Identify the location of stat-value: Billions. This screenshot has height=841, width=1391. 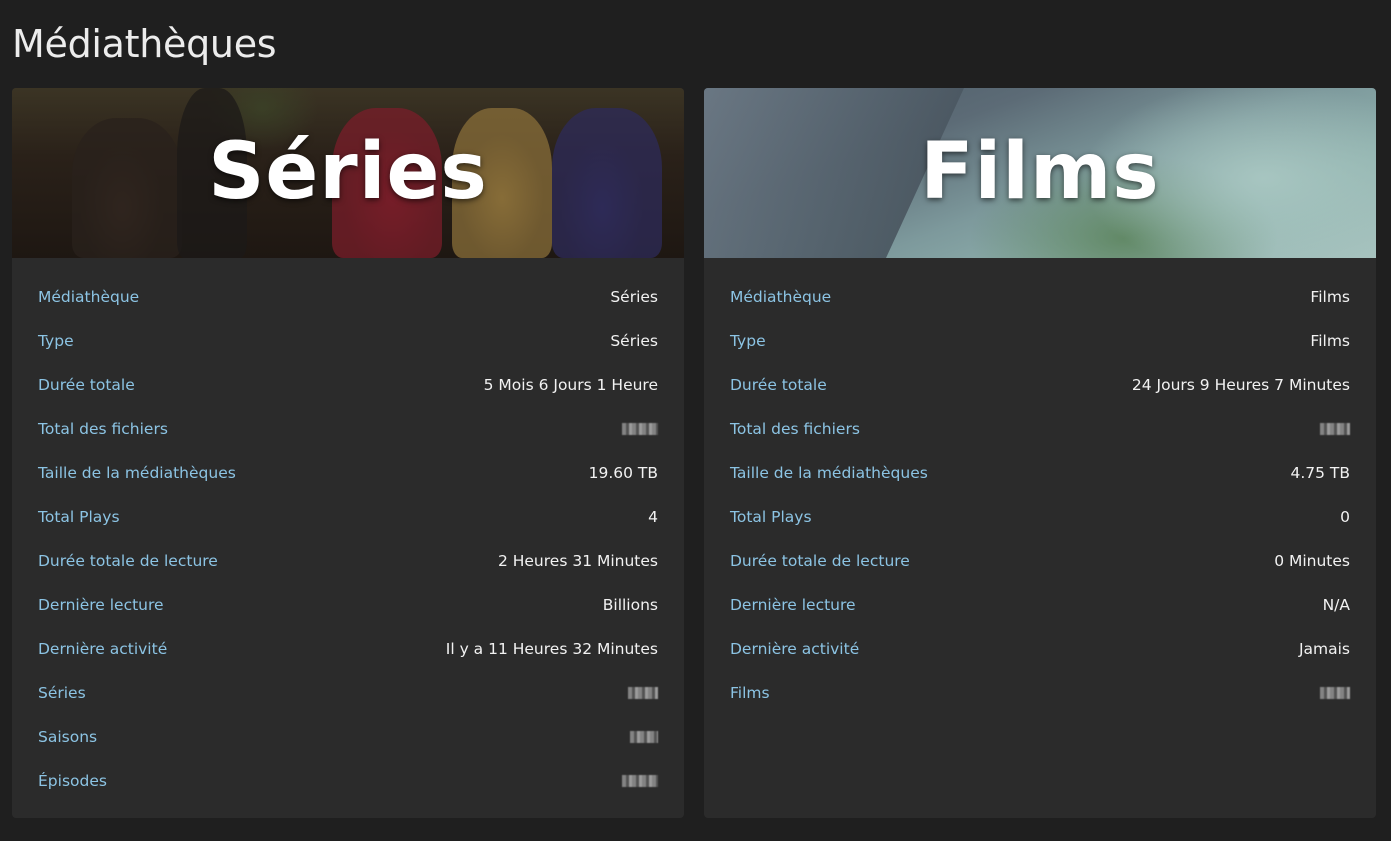
(630, 605).